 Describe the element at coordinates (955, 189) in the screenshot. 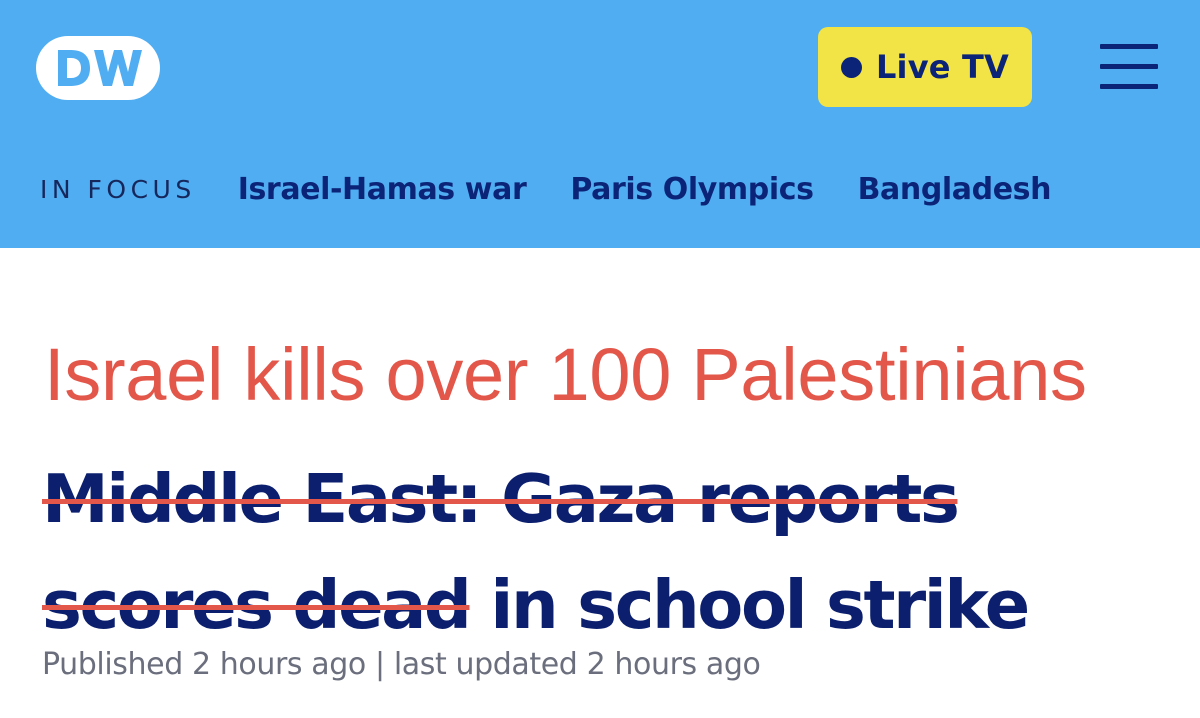

I see `focus-link-bangladesh: Bangladesh` at that location.